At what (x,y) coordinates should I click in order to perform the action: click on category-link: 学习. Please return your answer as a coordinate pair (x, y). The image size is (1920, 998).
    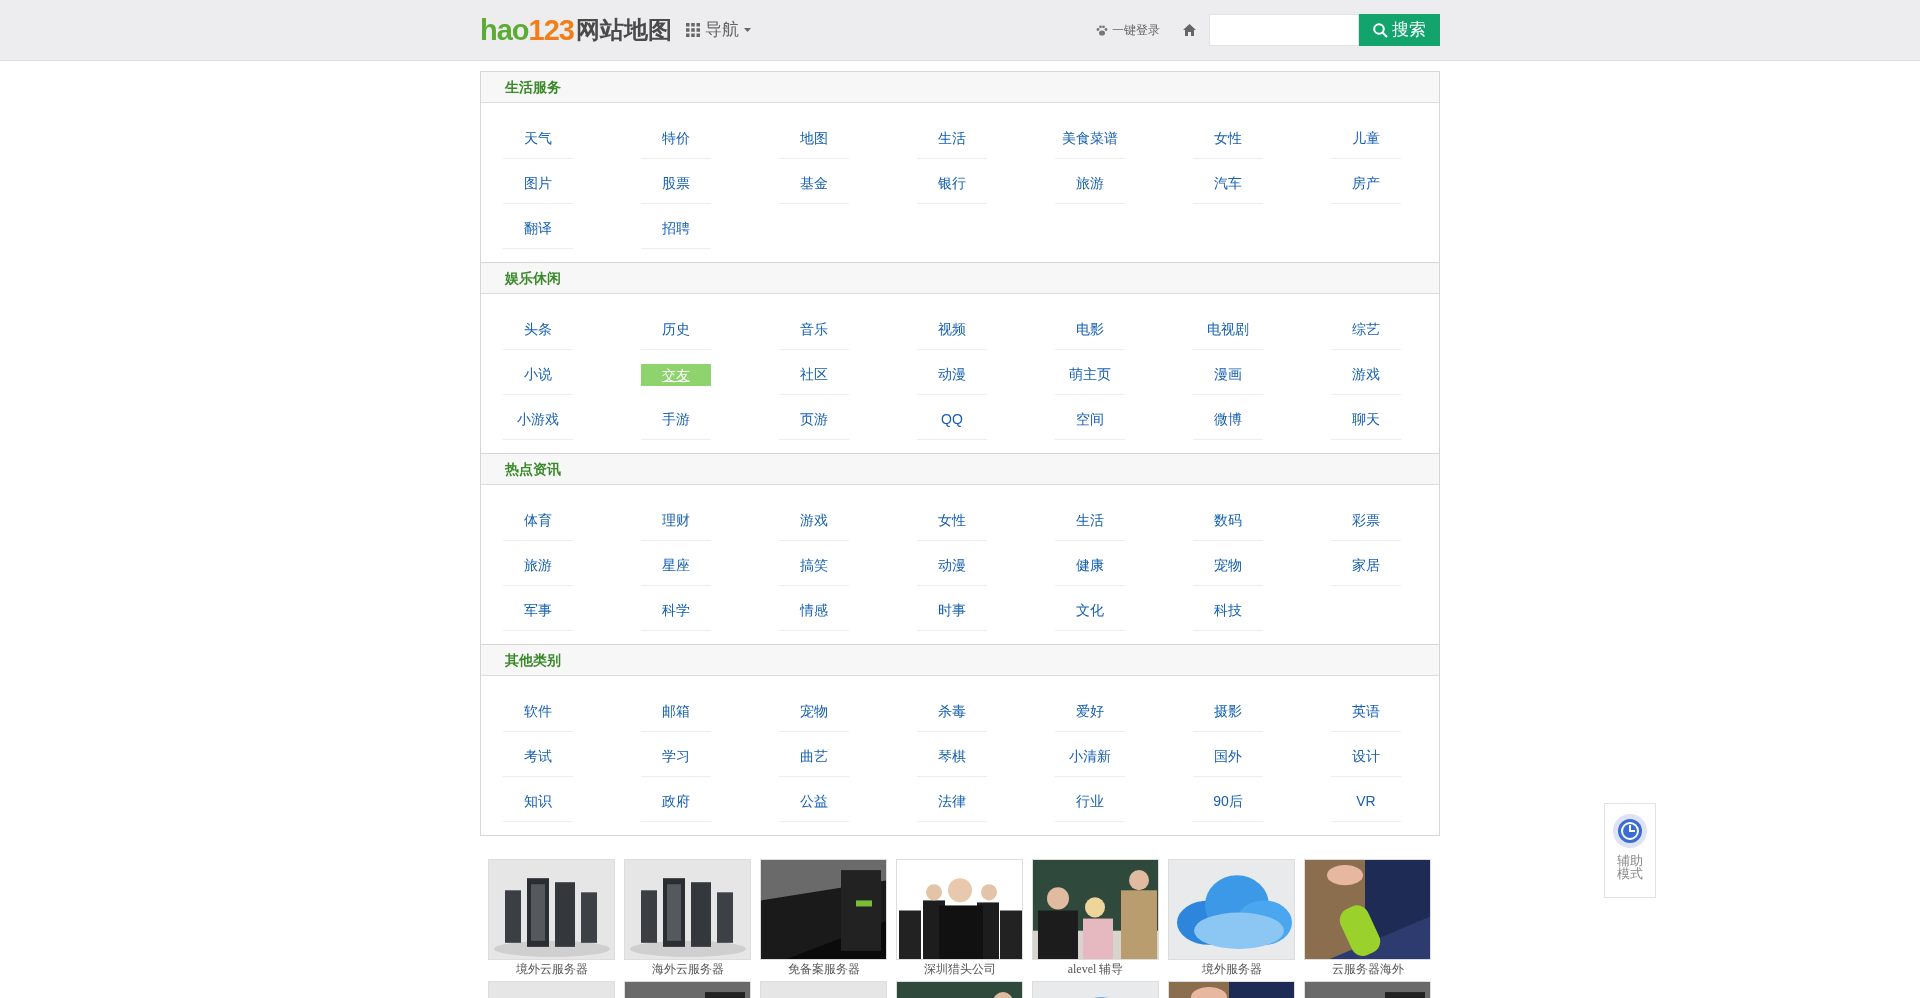
    Looking at the image, I should click on (676, 757).